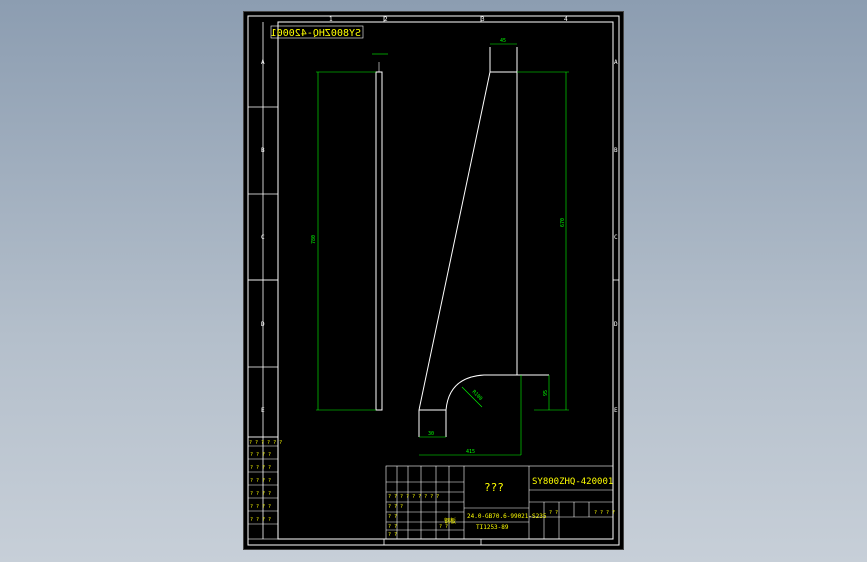 The height and width of the screenshot is (562, 867). What do you see at coordinates (546, 393) in the screenshot?
I see `dim-right-low: 95` at bounding box center [546, 393].